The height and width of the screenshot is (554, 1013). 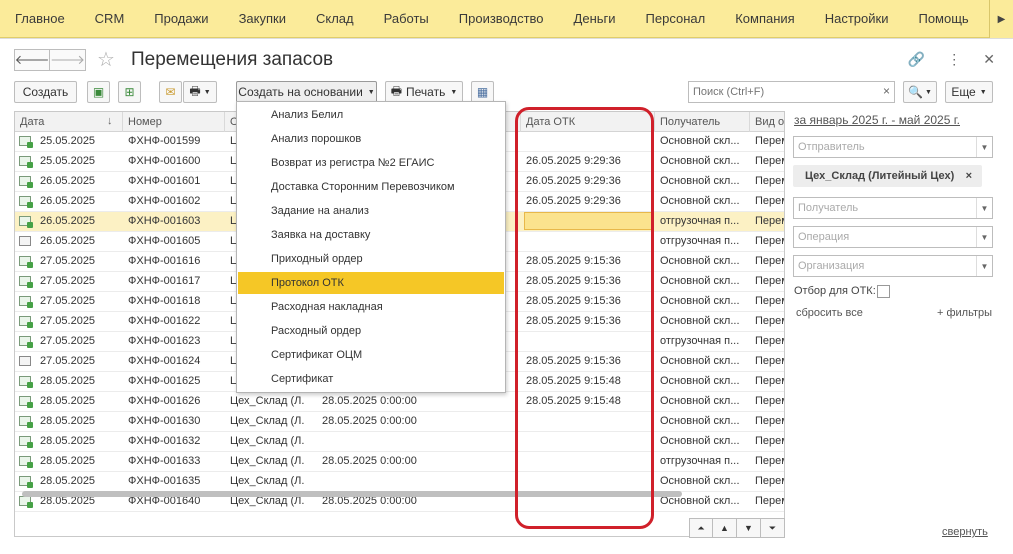 I want to click on menu-item: Продажи, so click(x=181, y=18).